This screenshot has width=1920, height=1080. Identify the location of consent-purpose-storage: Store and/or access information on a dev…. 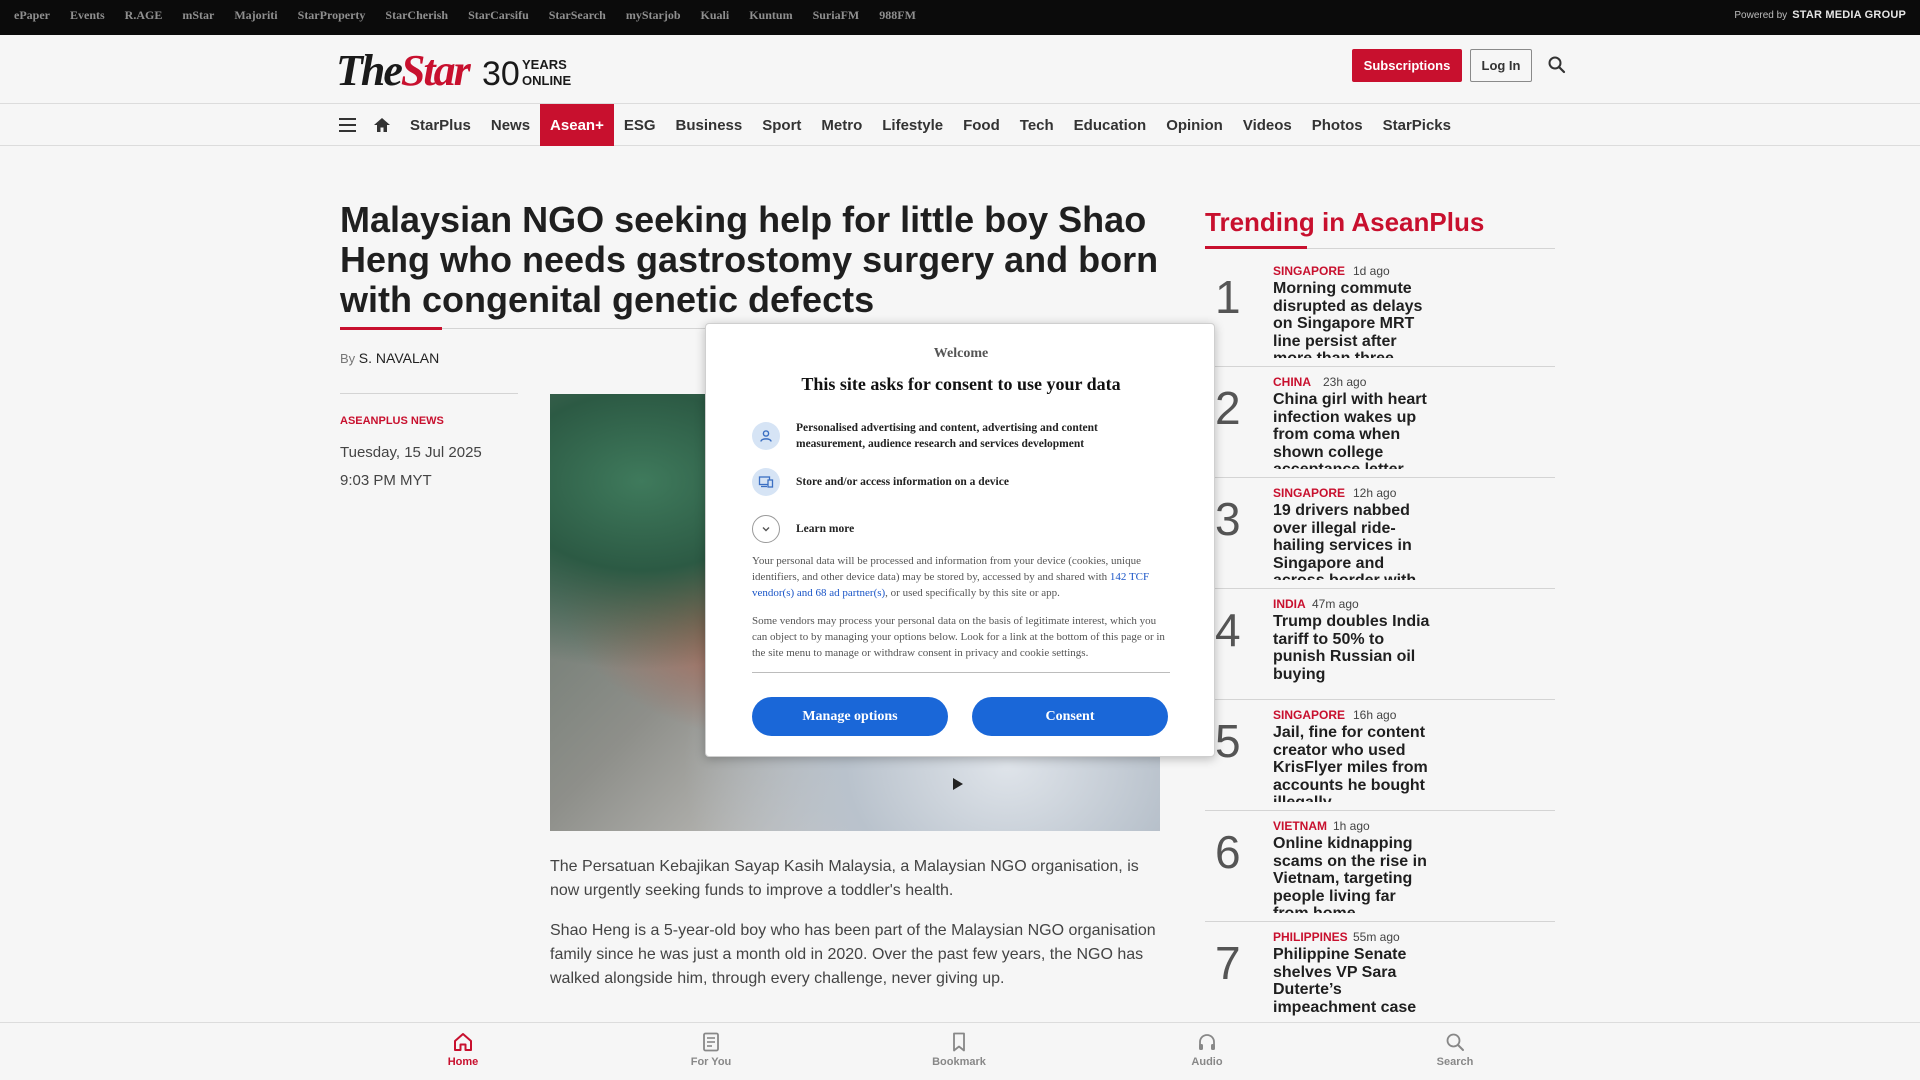
(959, 482).